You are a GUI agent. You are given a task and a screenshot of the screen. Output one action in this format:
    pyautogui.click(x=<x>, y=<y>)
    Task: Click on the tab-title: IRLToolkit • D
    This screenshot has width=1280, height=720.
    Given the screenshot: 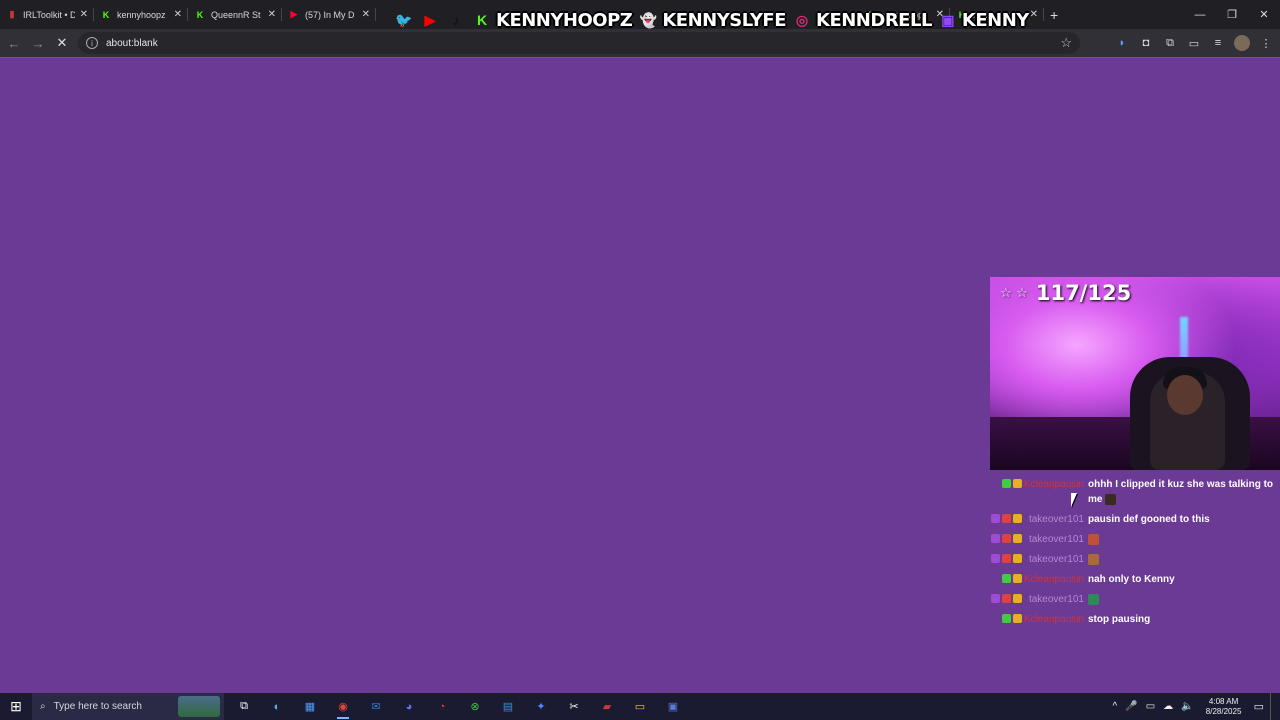 What is the action you would take?
    pyautogui.click(x=49, y=14)
    